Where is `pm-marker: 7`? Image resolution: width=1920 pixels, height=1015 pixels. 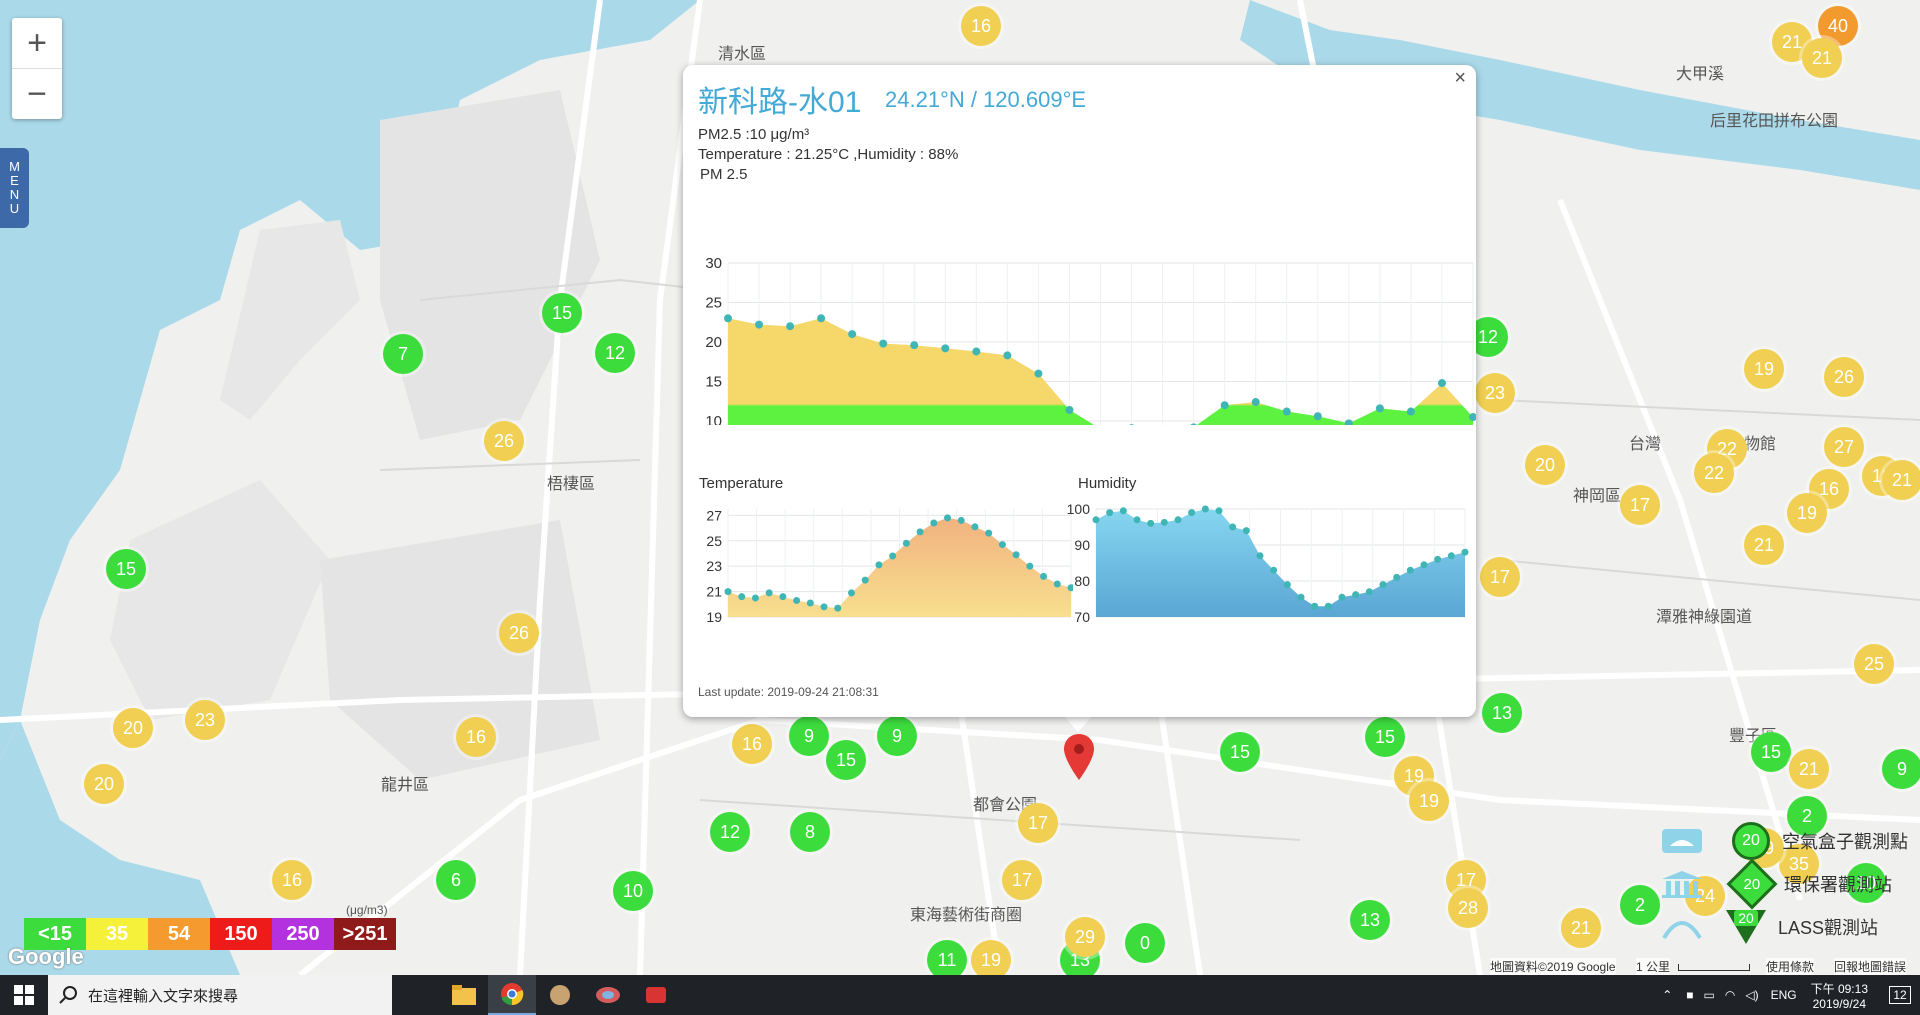 pm-marker: 7 is located at coordinates (403, 354).